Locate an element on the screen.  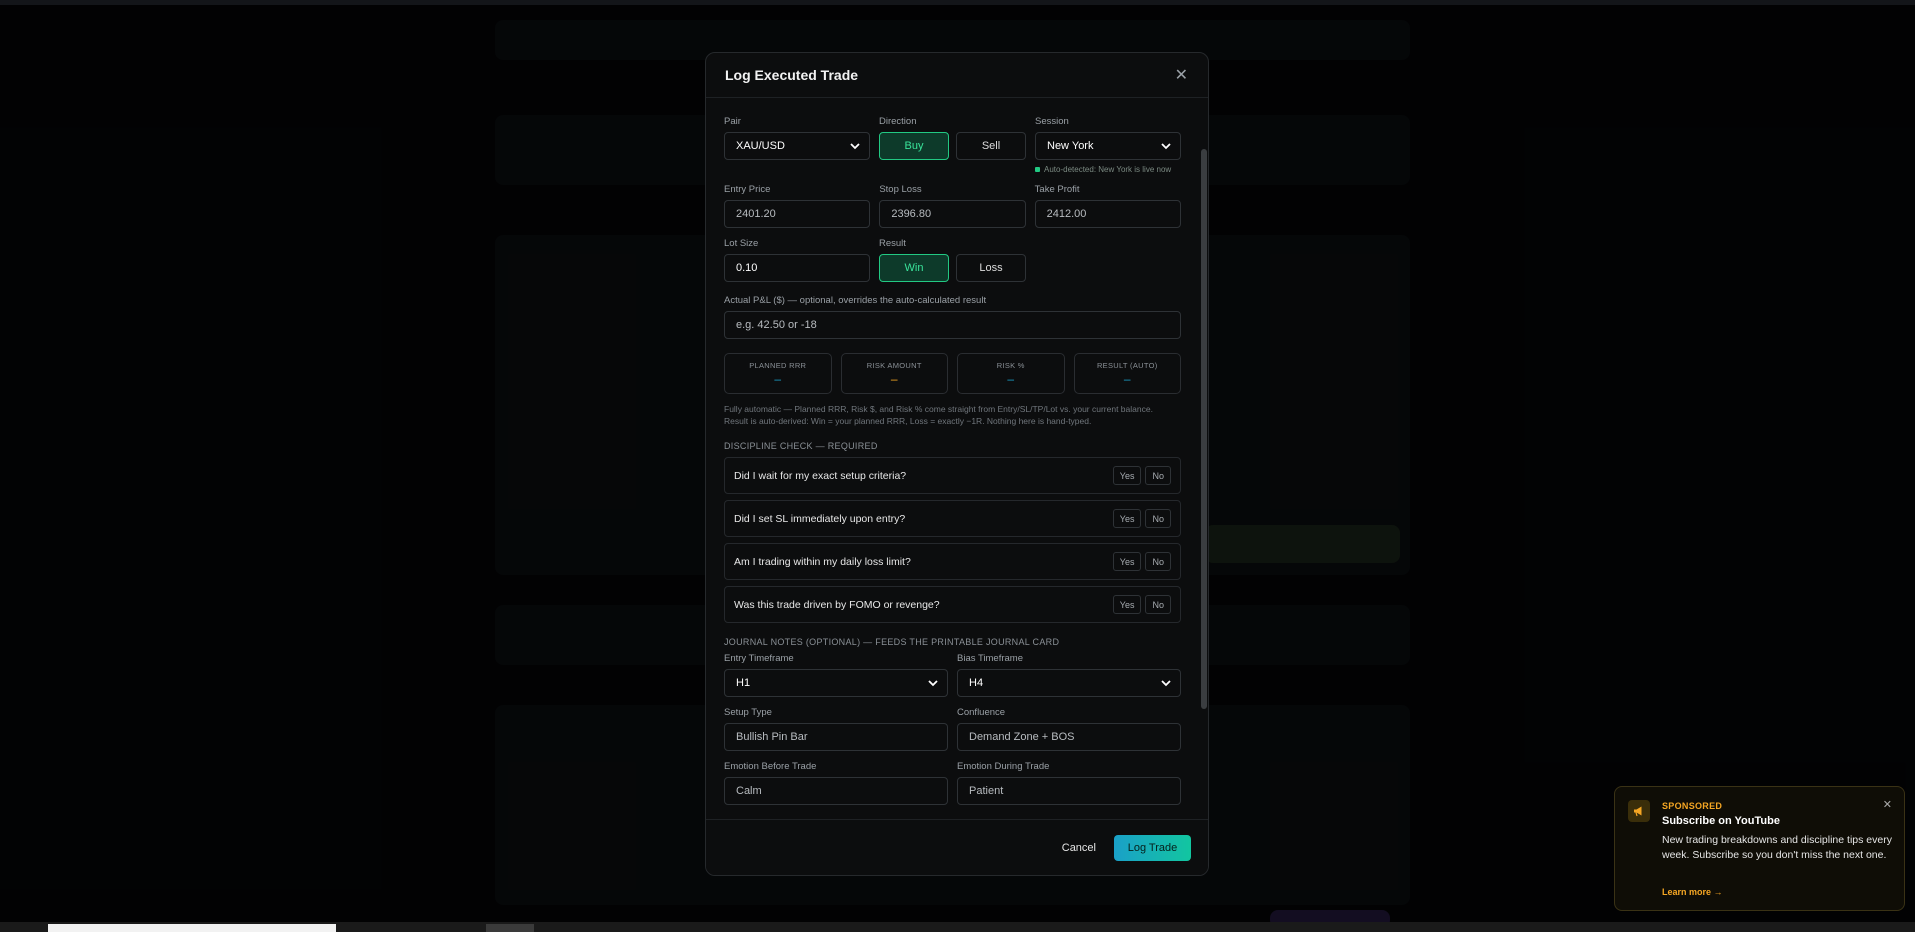
stat-planned-rrr: PLANNED RRR – is located at coordinates (778, 373).